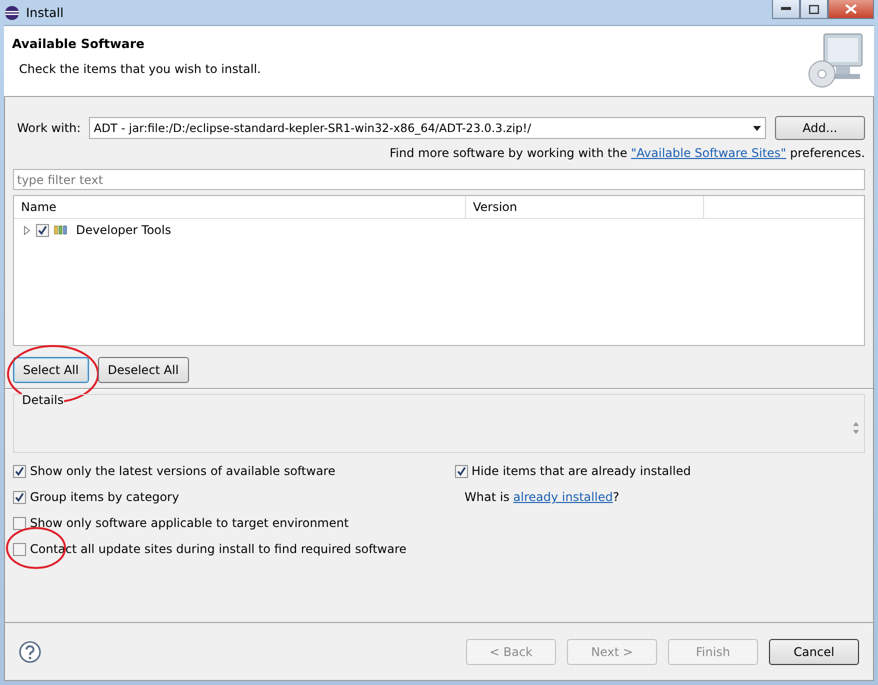 This screenshot has width=878, height=685. I want to click on sites-note: Find more software by working with the "Available Software Sites" preferences., so click(627, 153).